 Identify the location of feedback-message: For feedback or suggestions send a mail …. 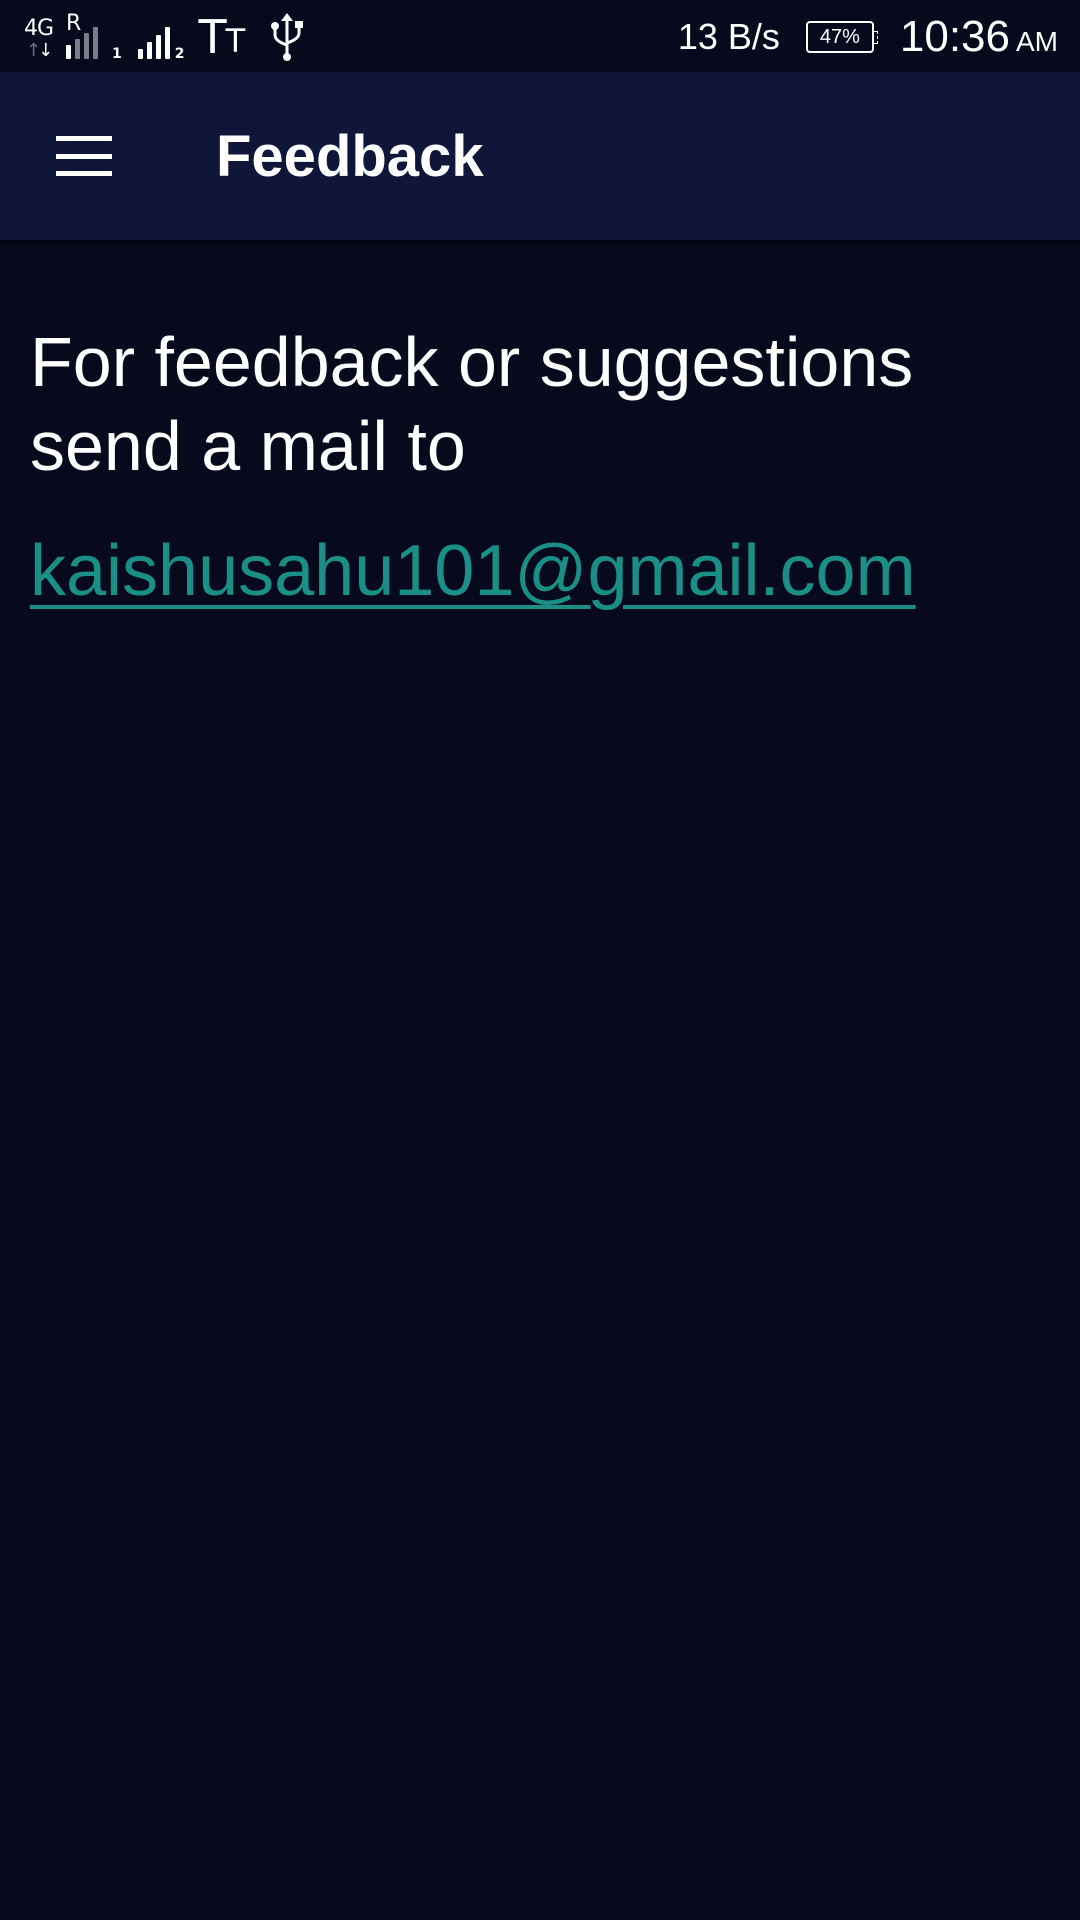
(472, 404).